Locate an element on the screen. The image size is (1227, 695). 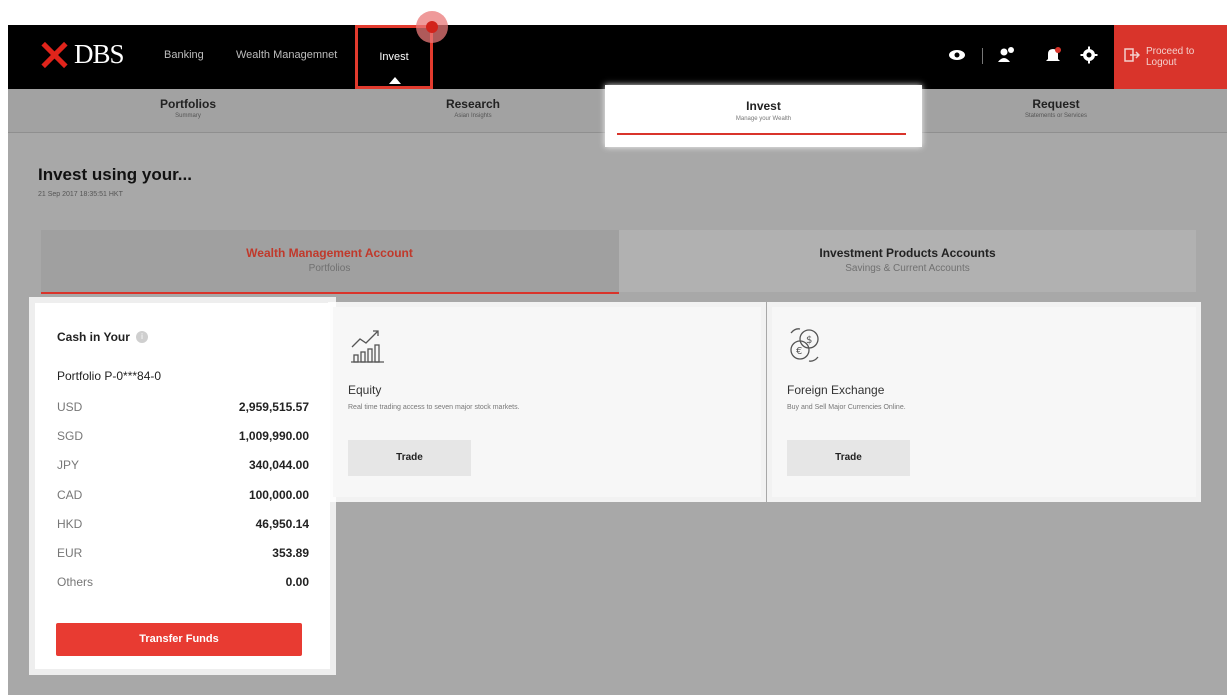
cash-row: Others 0.00 is located at coordinates (183, 583).